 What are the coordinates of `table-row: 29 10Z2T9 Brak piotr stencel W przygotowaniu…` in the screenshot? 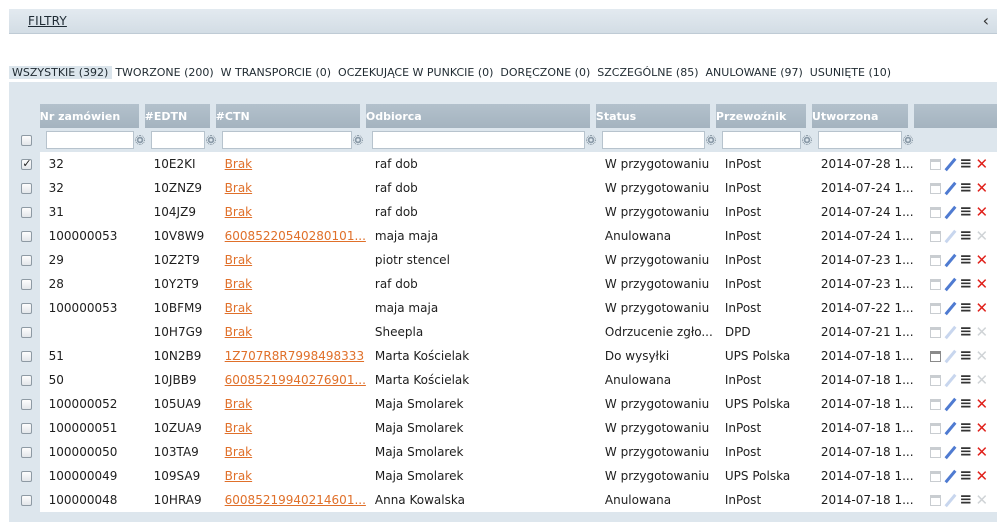 It's located at (505, 260).